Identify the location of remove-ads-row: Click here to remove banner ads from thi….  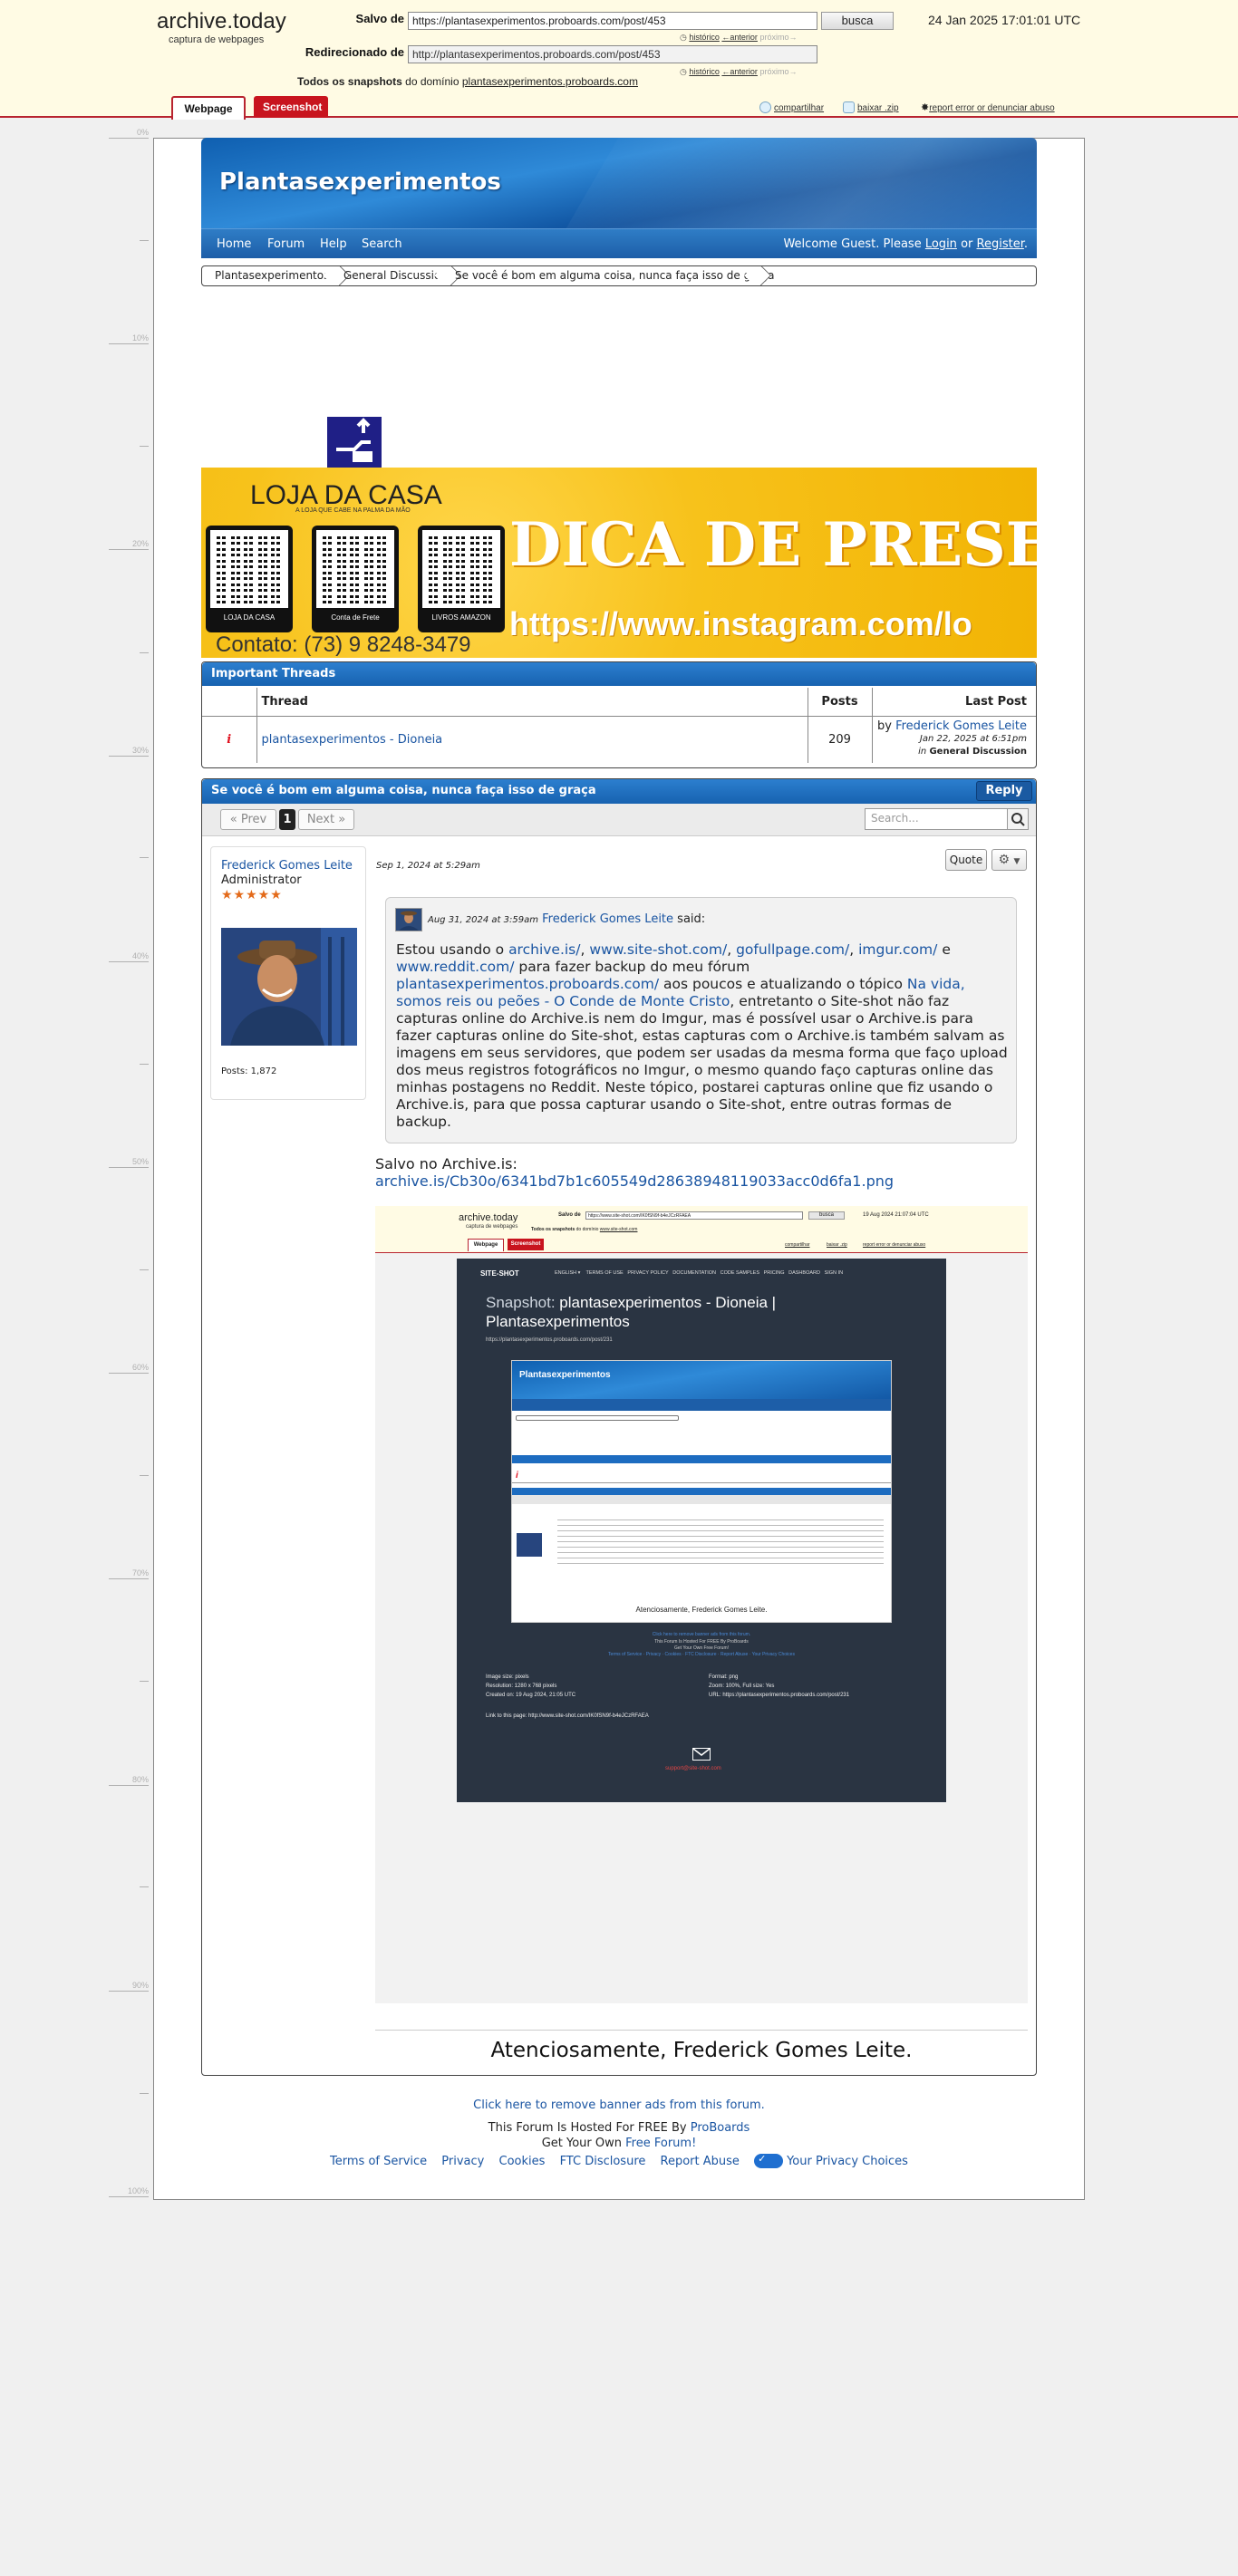
(619, 2105).